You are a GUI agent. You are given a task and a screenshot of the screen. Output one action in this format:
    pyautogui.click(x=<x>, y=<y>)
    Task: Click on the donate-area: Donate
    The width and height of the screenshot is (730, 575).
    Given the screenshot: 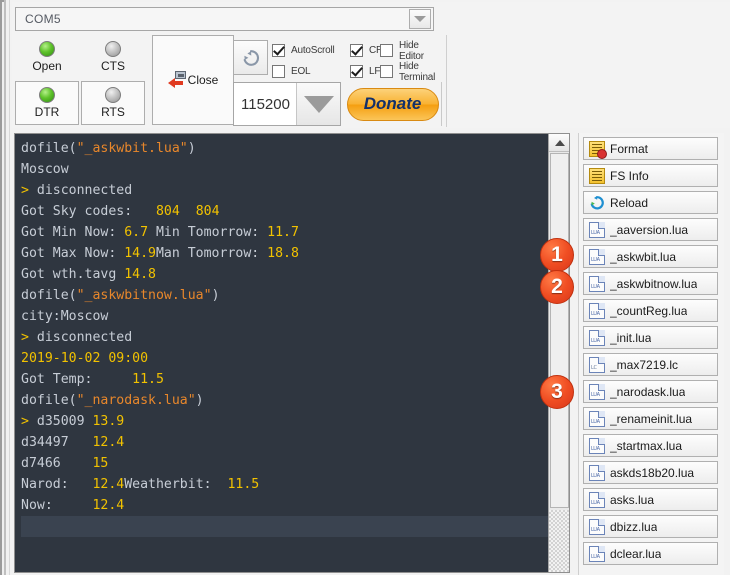 What is the action you would take?
    pyautogui.click(x=393, y=104)
    